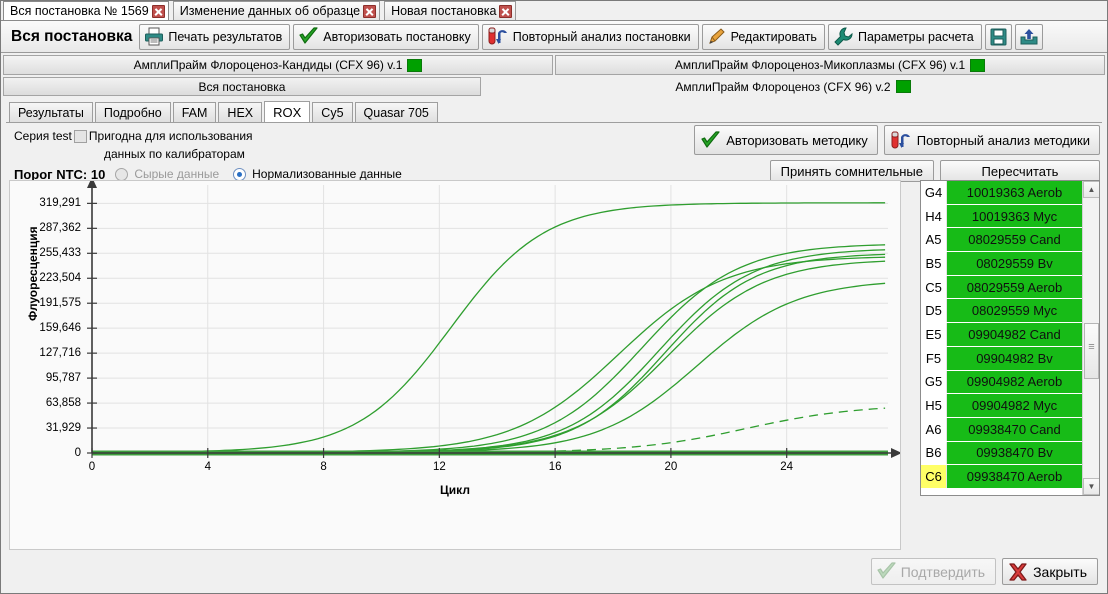 This screenshot has height=594, width=1108. I want to click on confirm-label: Подтвердить, so click(943, 571).